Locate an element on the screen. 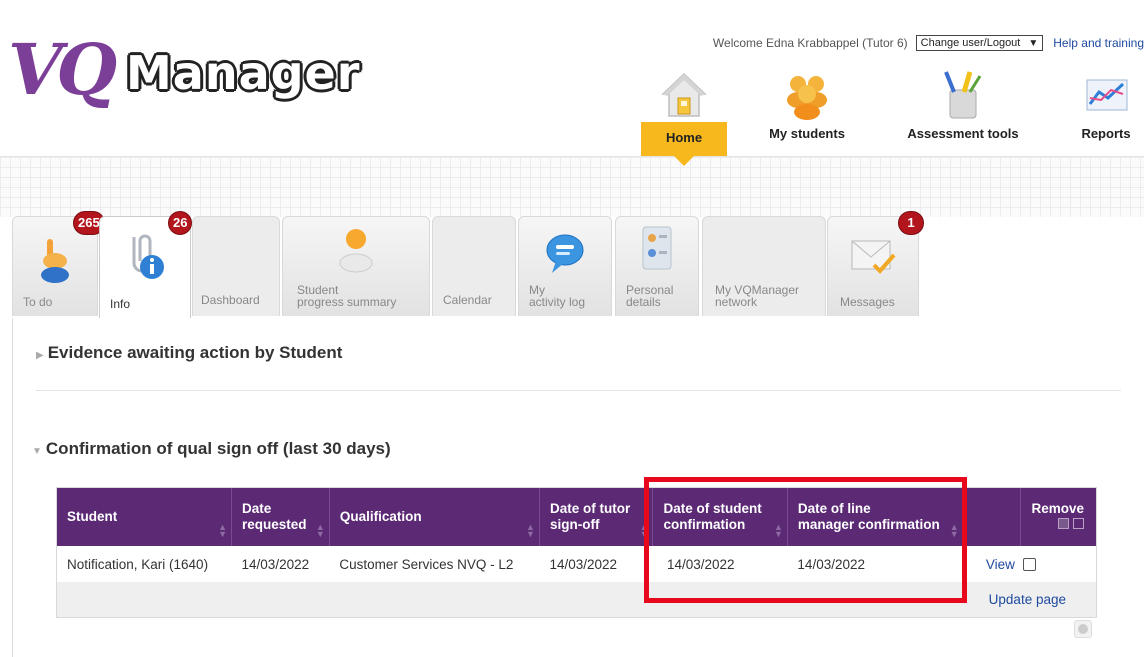 Image resolution: width=1144 pixels, height=657 pixels. todo-icon is located at coordinates (55, 262).